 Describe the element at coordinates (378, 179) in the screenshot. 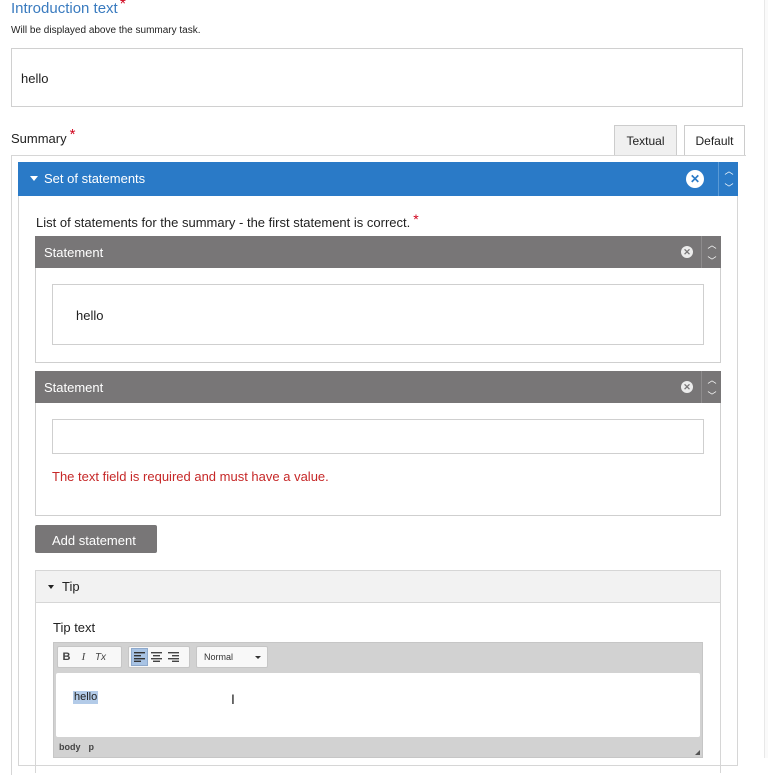

I see `set-of-statements-header: Set of statements ✕ ︿ ﹀` at that location.